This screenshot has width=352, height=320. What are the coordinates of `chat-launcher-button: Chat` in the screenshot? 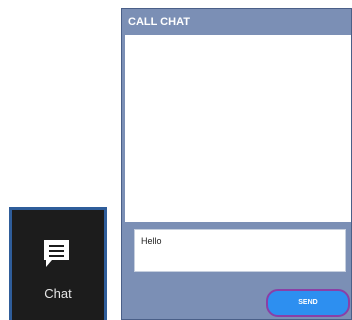 It's located at (58, 263).